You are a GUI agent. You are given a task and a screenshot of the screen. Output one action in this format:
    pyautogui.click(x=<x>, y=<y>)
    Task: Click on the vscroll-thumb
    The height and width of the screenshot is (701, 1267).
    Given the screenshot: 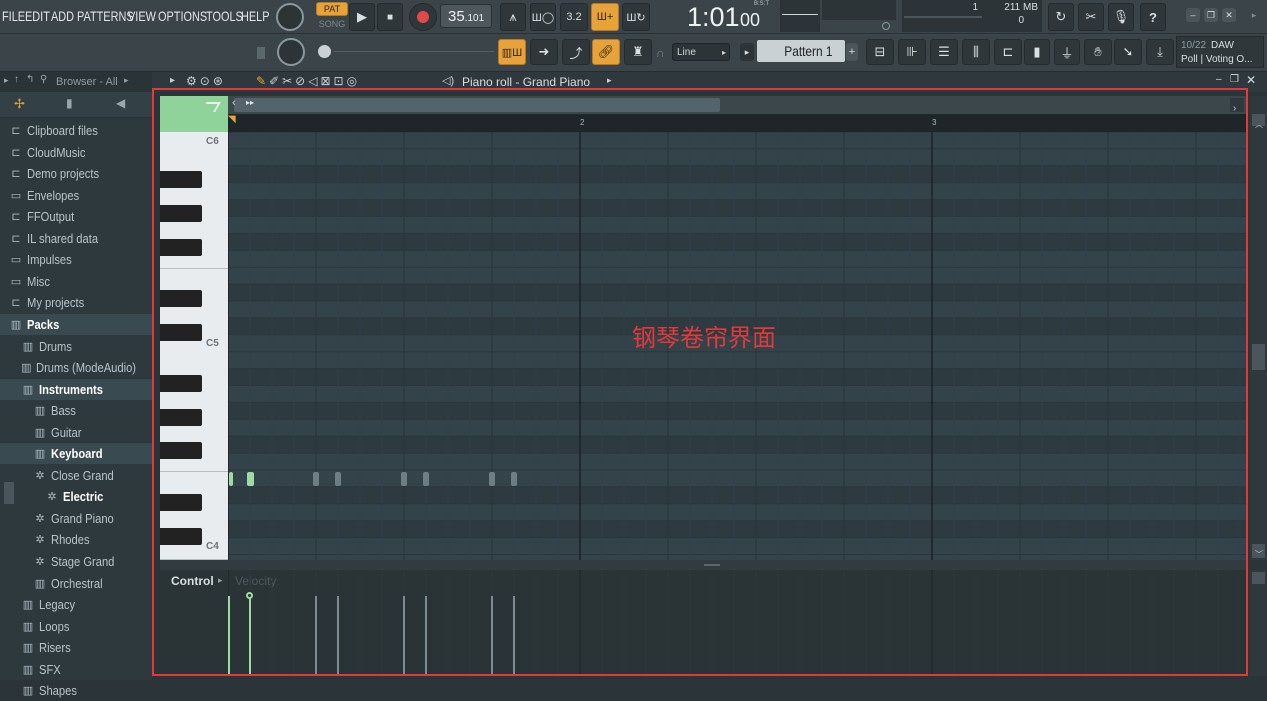 What is the action you would take?
    pyautogui.click(x=1258, y=357)
    